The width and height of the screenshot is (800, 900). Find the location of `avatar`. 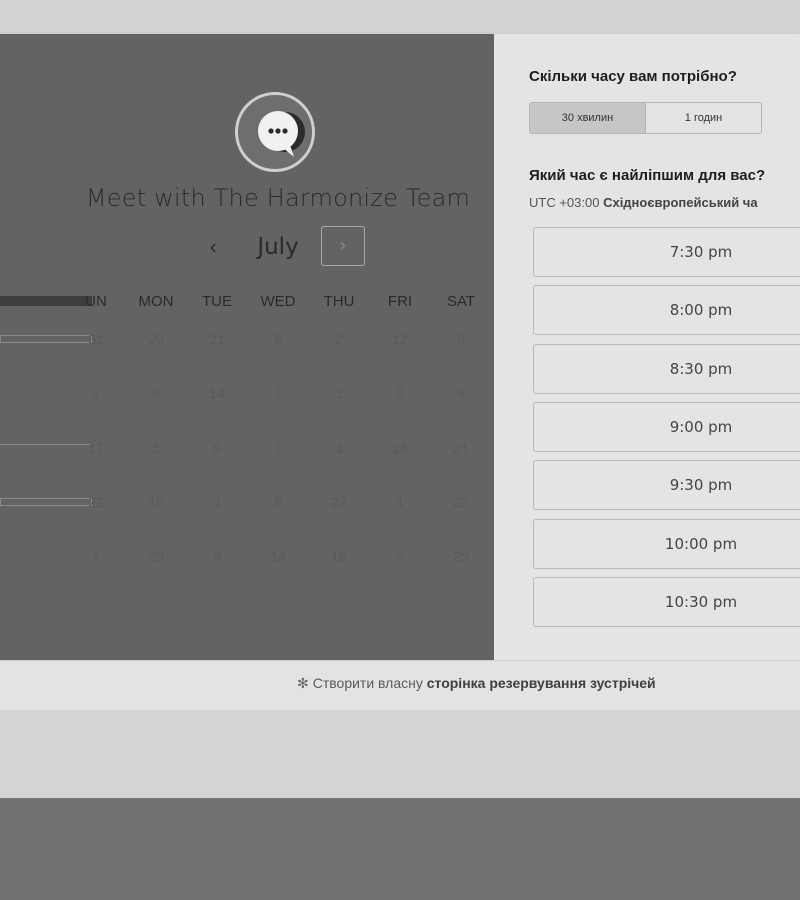

avatar is located at coordinates (275, 132).